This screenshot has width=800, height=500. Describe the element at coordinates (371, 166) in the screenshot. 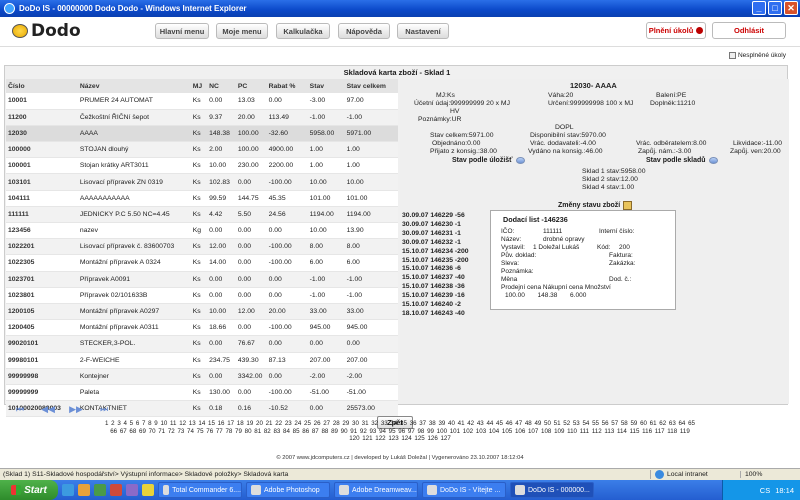

I see `table-cell: 1.00` at that location.